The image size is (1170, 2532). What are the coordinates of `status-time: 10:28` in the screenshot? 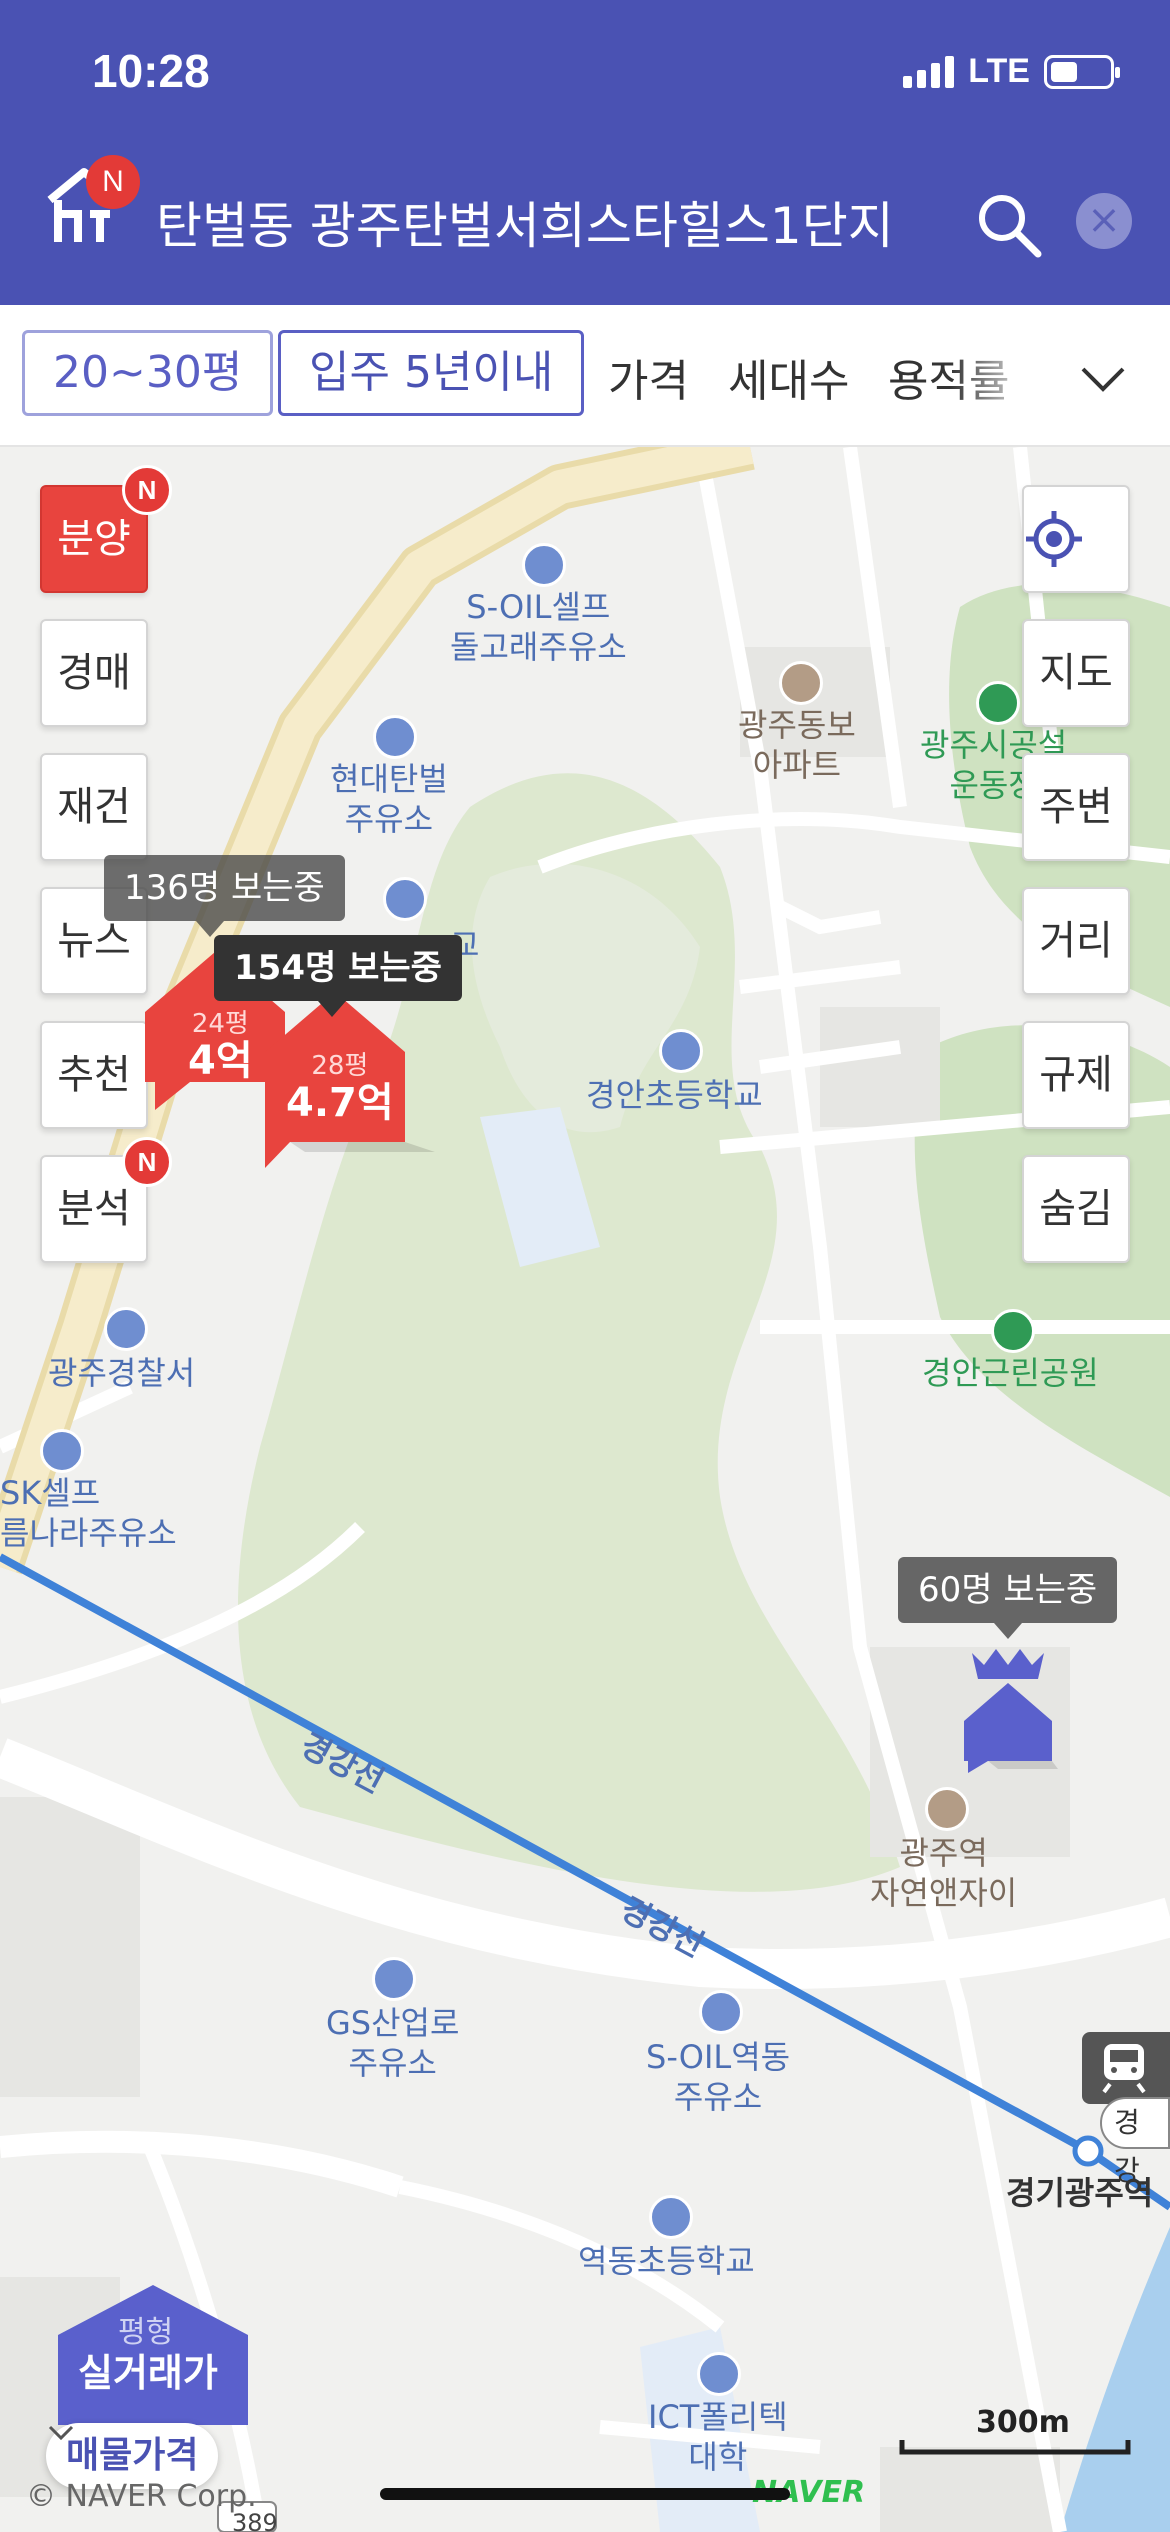 It's located at (151, 71).